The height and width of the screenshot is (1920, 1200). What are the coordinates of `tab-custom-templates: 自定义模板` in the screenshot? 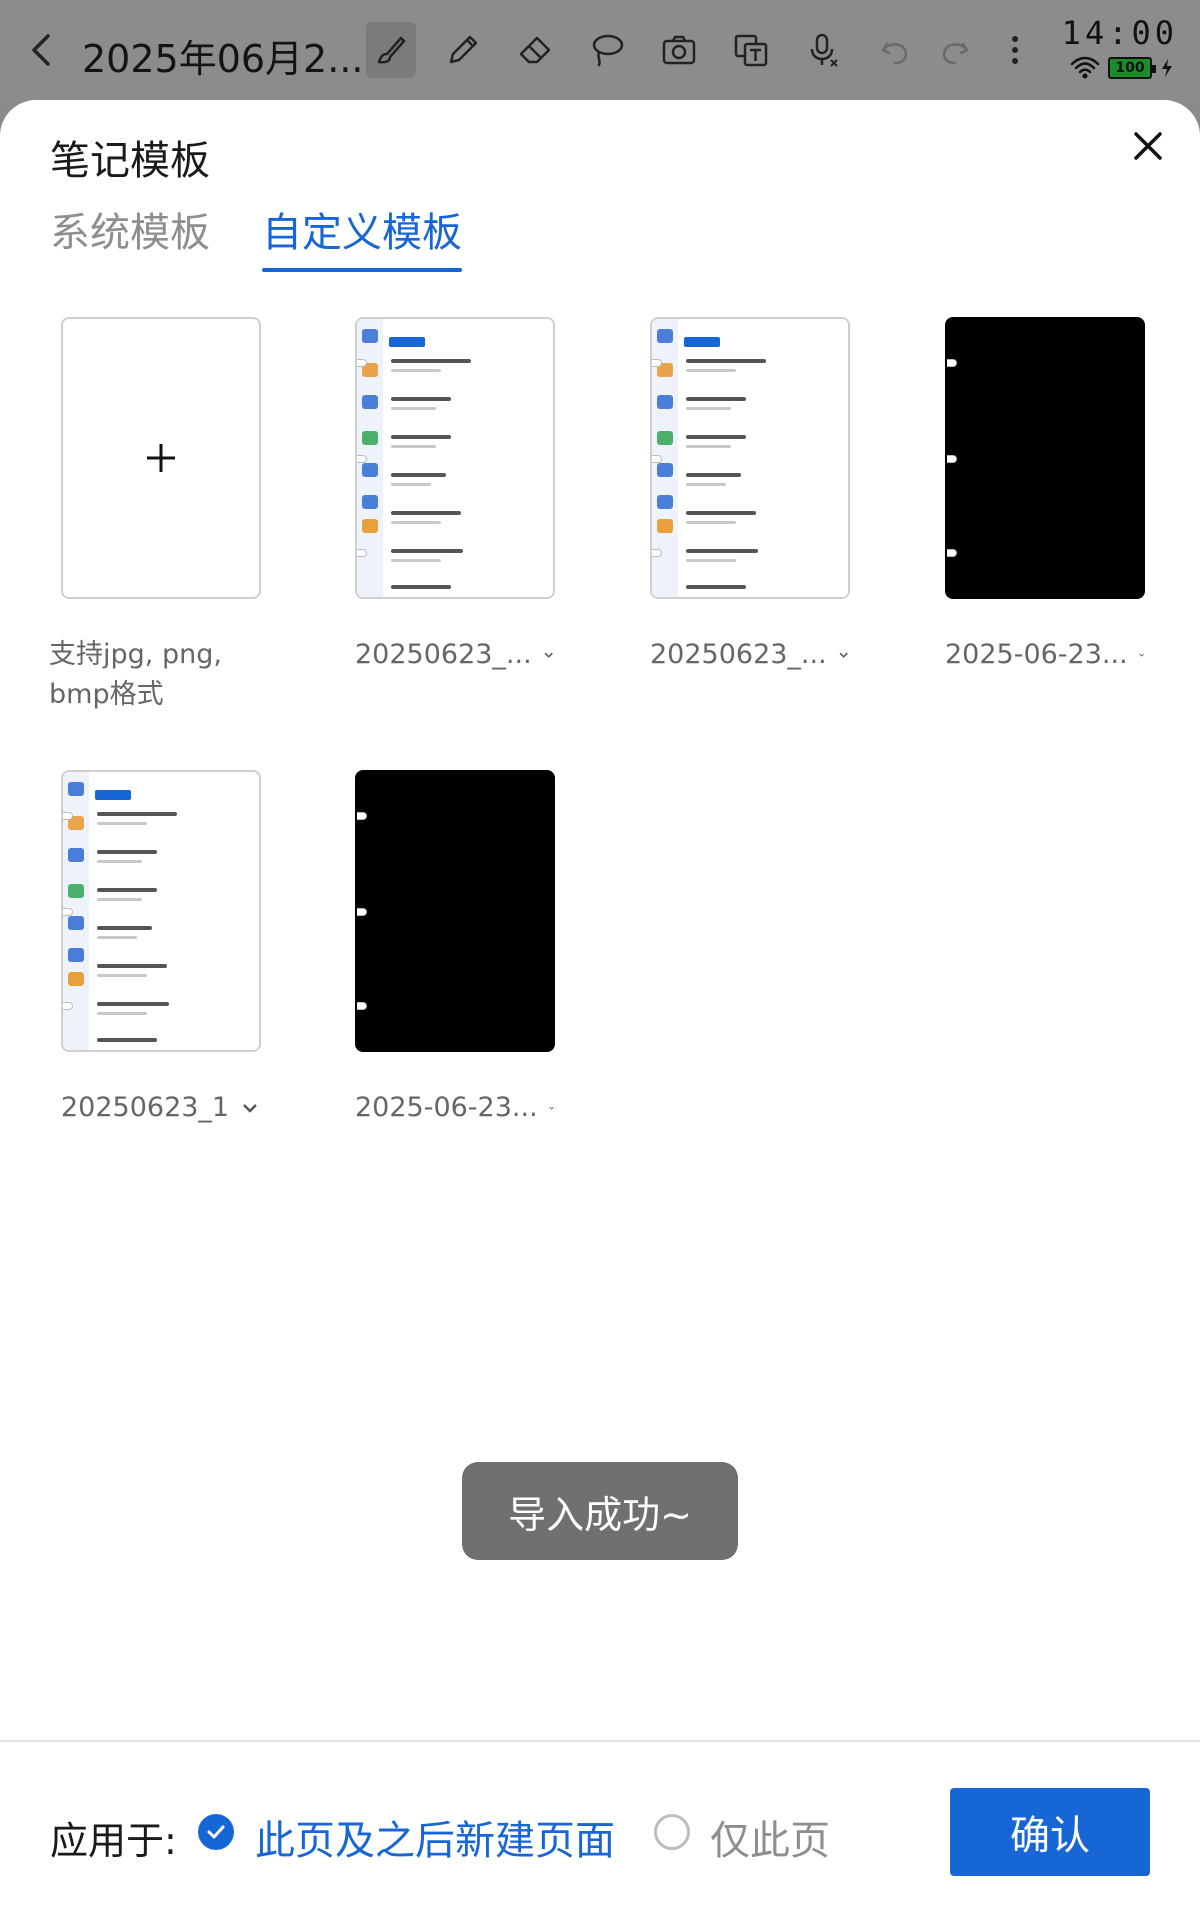 It's located at (362, 236).